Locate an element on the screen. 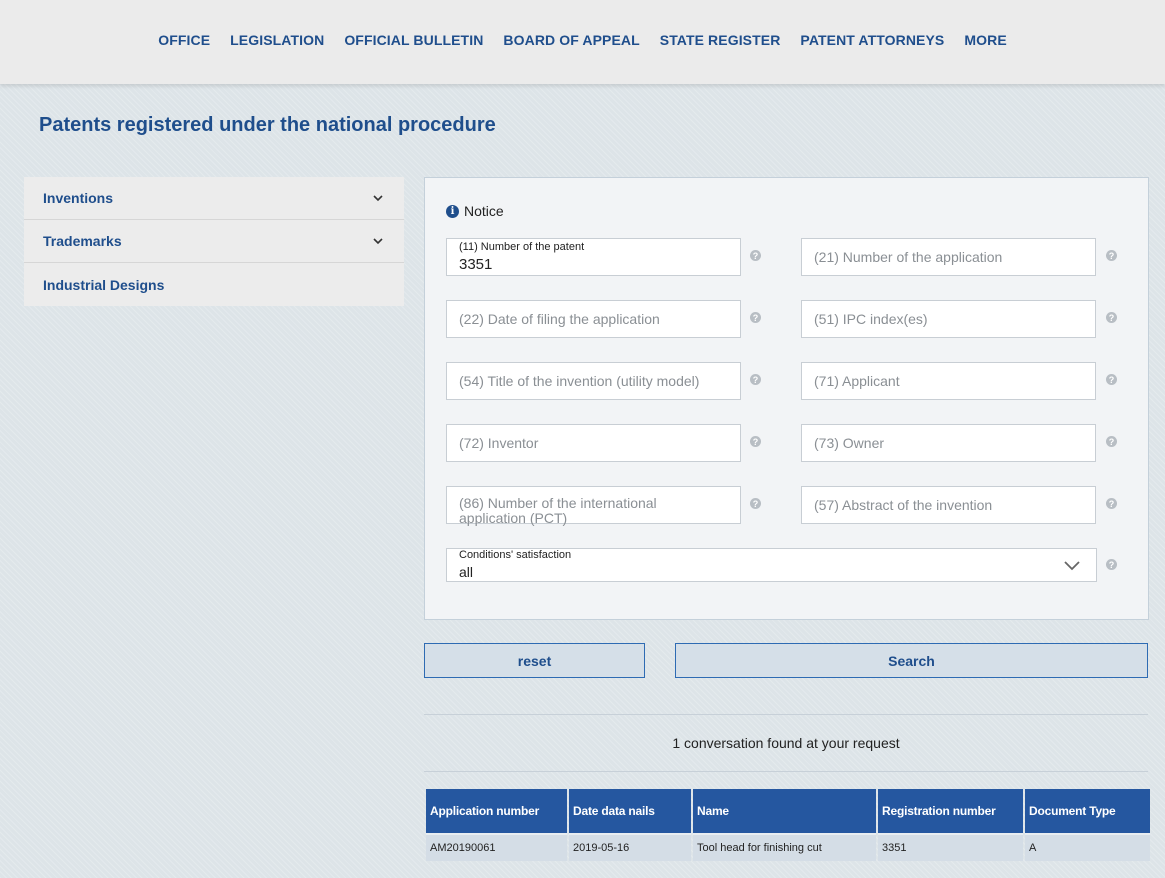  column-header-document-type: Document Type is located at coordinates (1087, 811).